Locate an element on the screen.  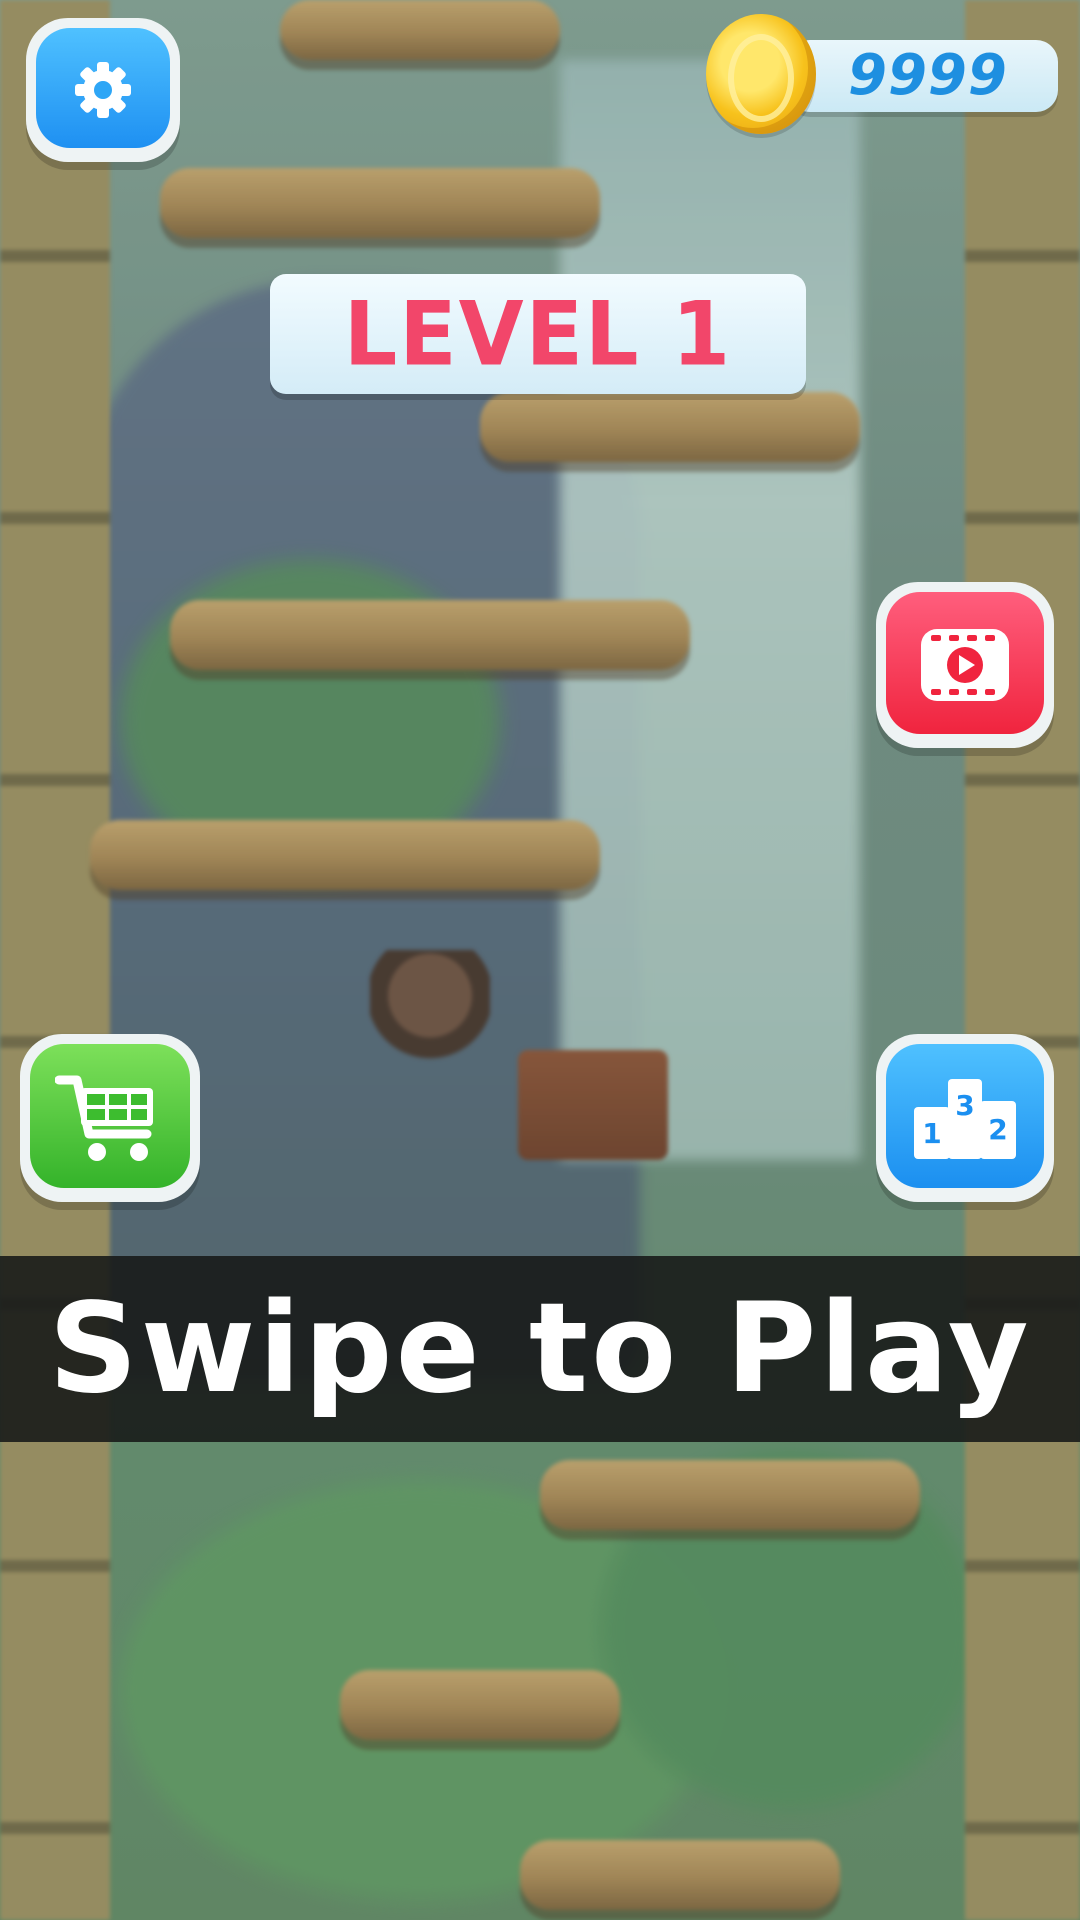
leaderboard-button: 3 1 2 is located at coordinates (965, 1118).